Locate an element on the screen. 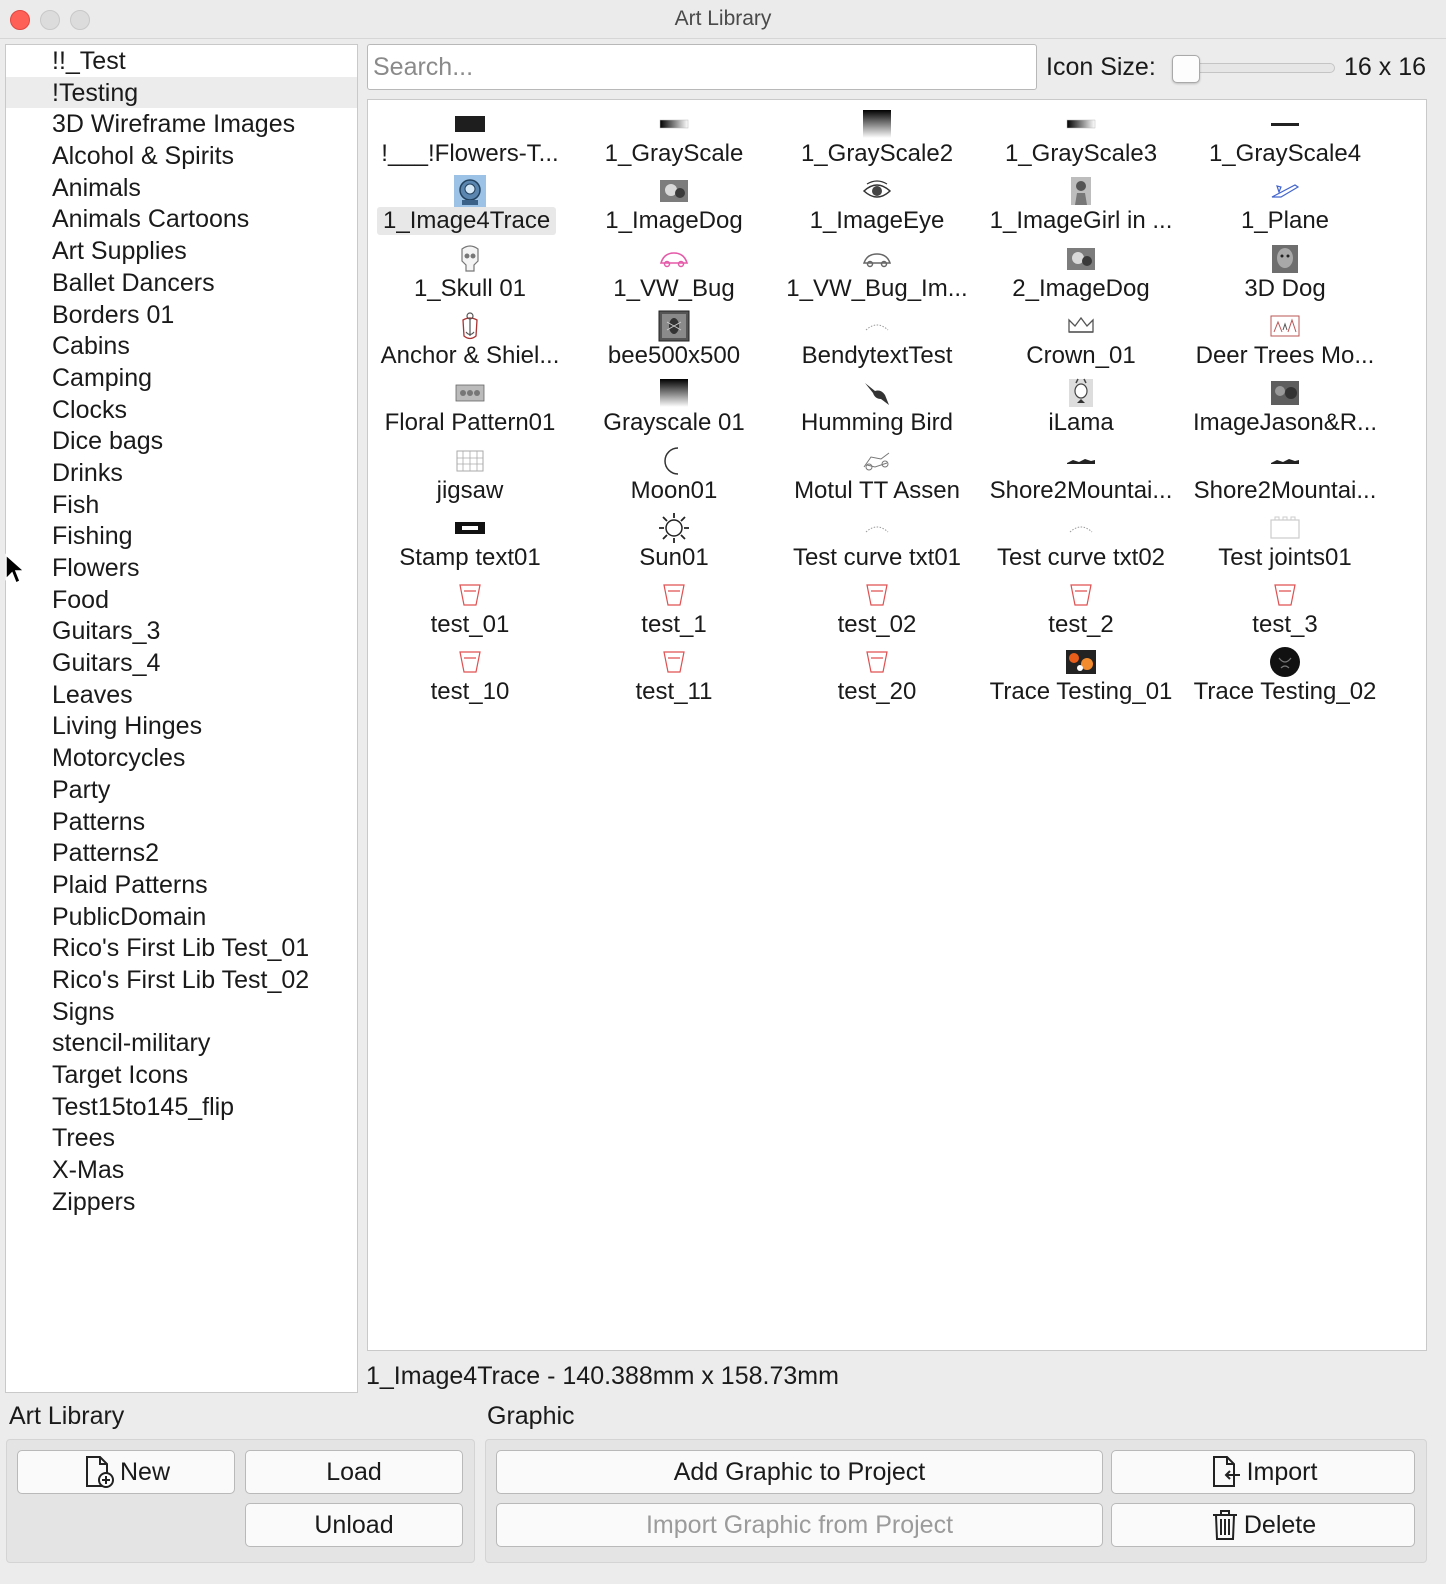 This screenshot has height=1584, width=1446. sidebar-item: Patterns is located at coordinates (181, 822).